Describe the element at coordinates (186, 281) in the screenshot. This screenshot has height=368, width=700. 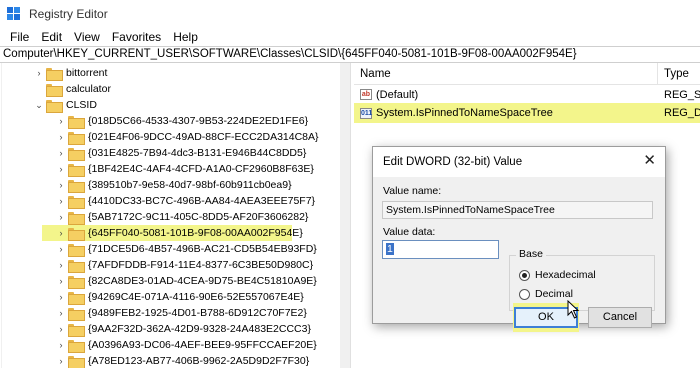
I see `tree-item-clsid-child: › {82CA8DE3-01AD-4CEA-9D75-BE4C51810A9E}` at that location.